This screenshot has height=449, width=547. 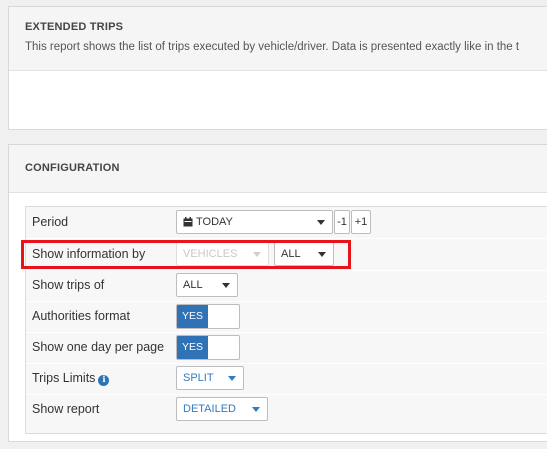 I want to click on show-one-day-per-page-label: Show one day per page, so click(x=98, y=347).